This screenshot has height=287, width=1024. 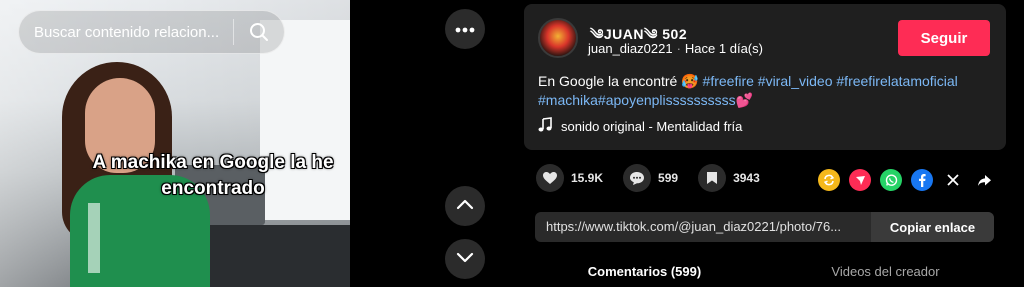 I want to click on more-options-button, so click(x=465, y=29).